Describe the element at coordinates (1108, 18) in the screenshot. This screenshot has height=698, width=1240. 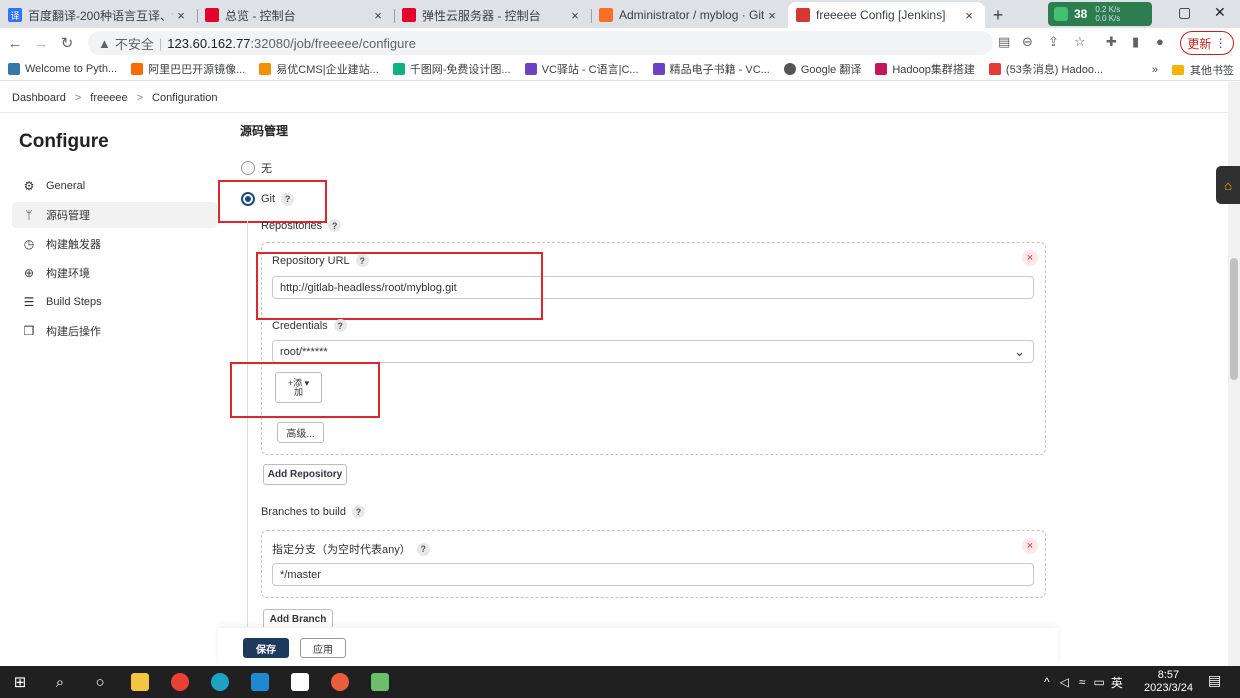
I see `net-down: 0.0 K/s` at that location.